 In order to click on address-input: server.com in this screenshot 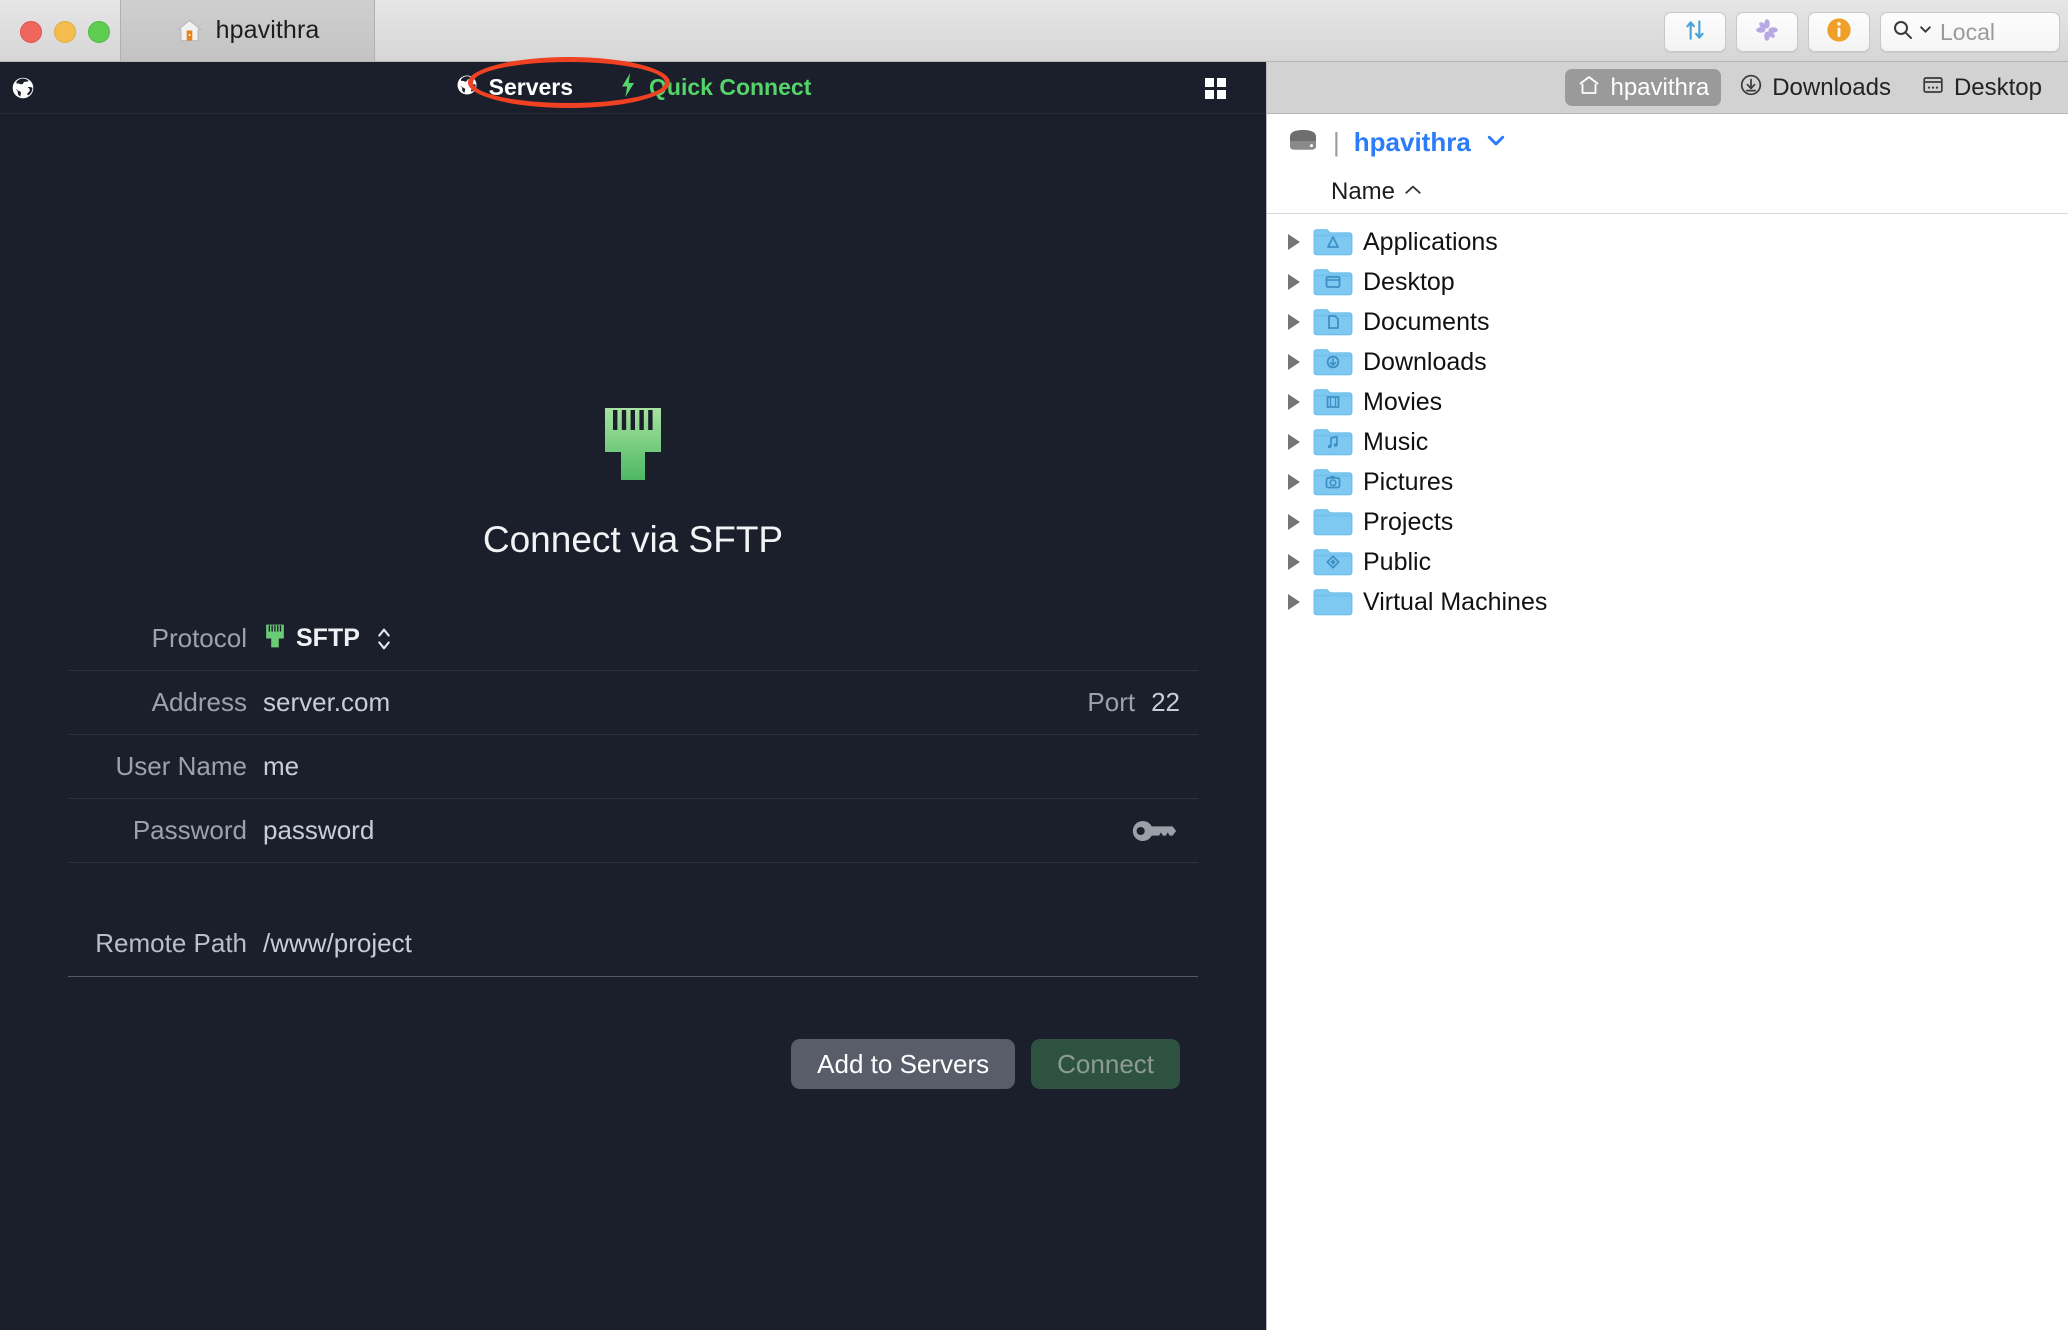, I will do `click(326, 702)`.